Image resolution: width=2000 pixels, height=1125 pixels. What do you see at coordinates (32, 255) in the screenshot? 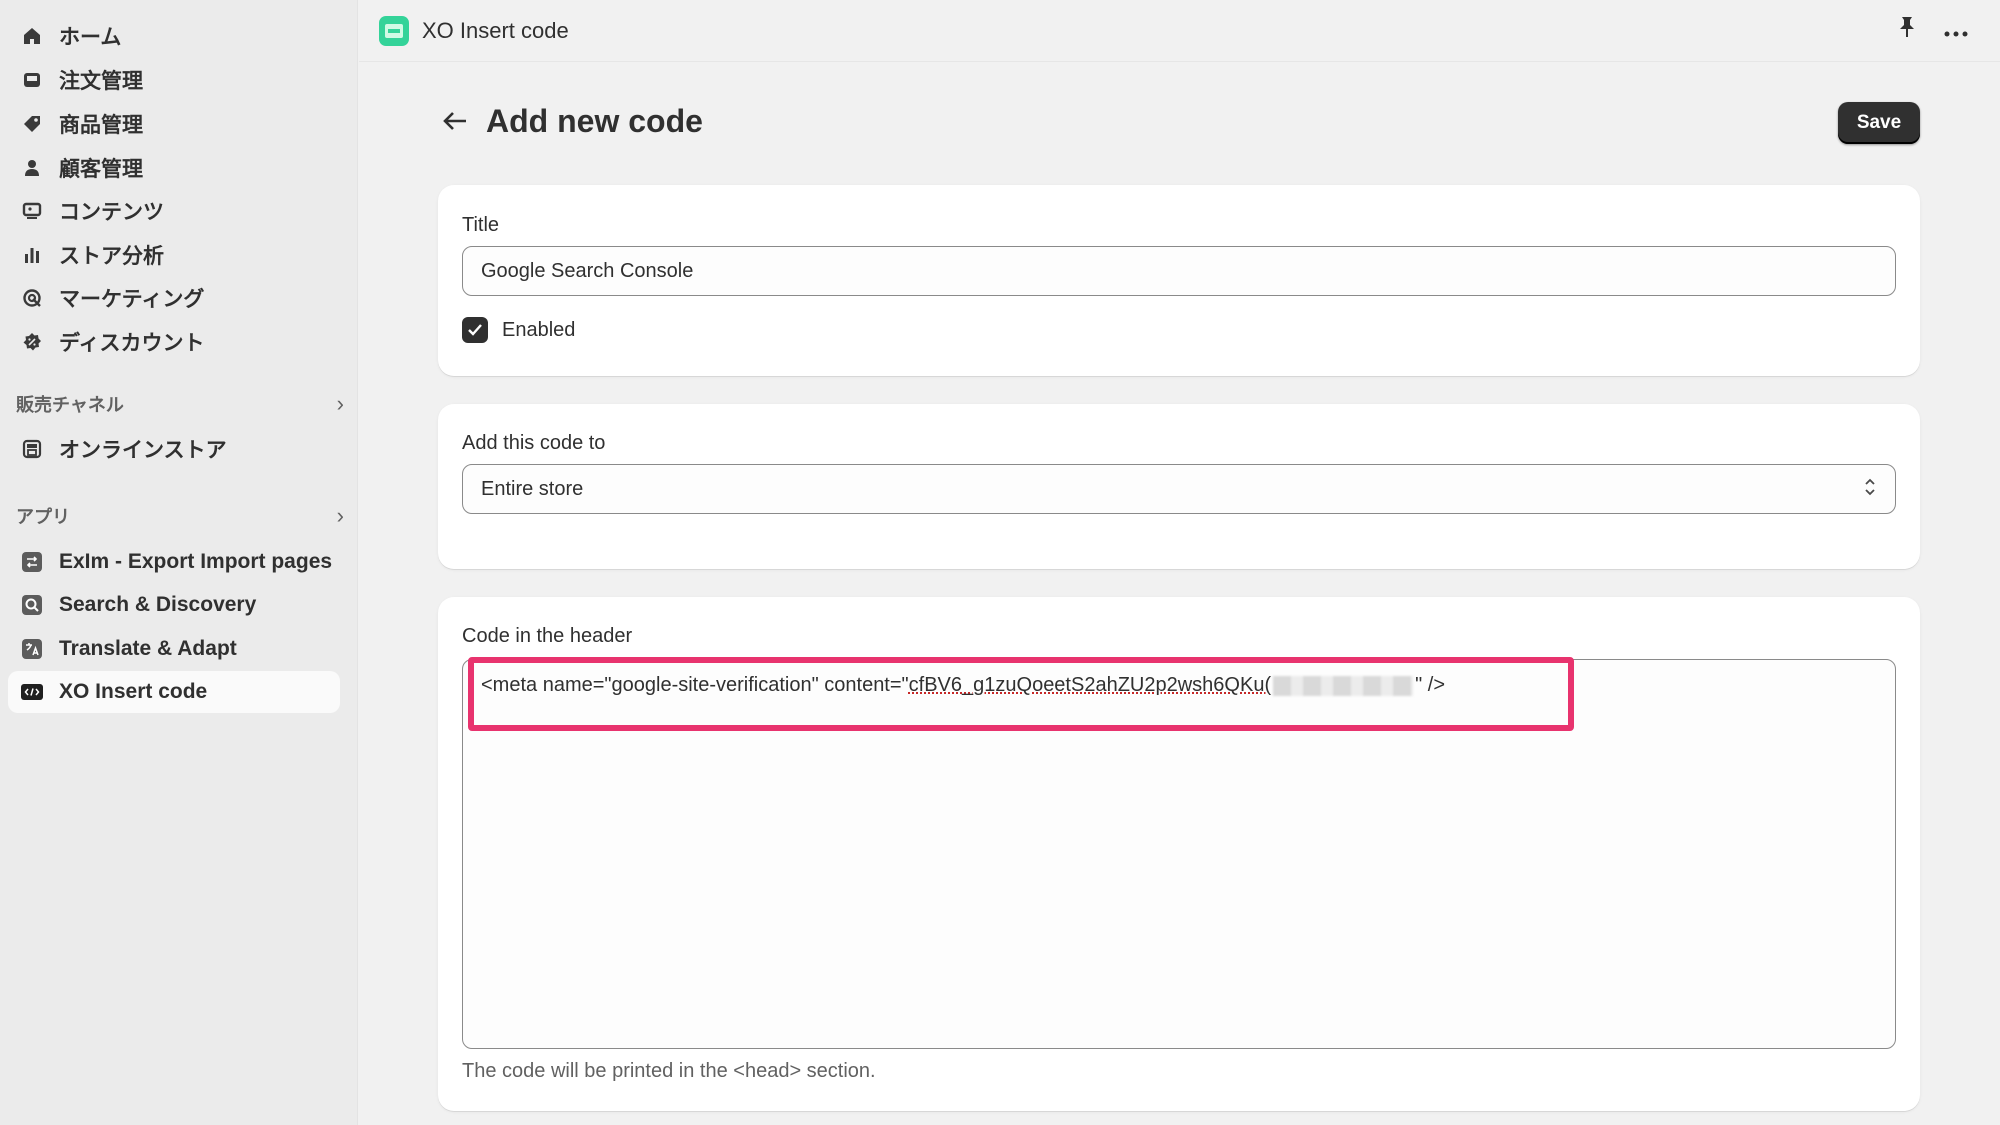
I see `bar-chart-icon` at bounding box center [32, 255].